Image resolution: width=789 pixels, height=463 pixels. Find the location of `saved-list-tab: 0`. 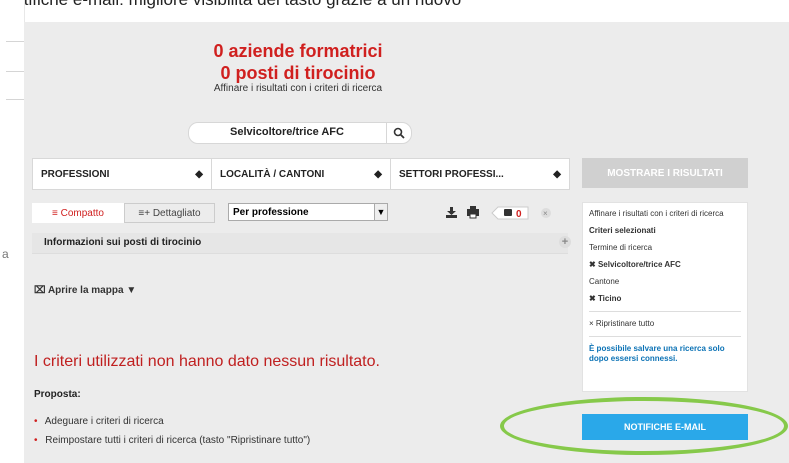

saved-list-tab: 0 is located at coordinates (510, 213).